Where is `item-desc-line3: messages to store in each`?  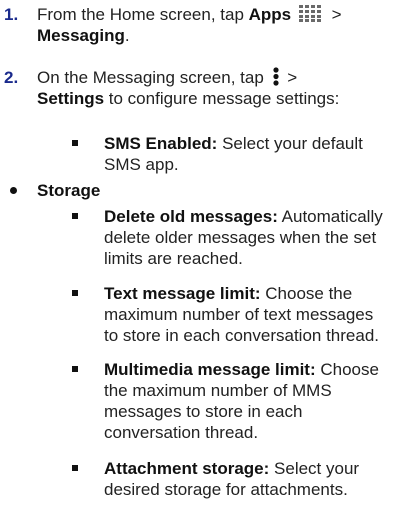 item-desc-line3: messages to store in each is located at coordinates (203, 411).